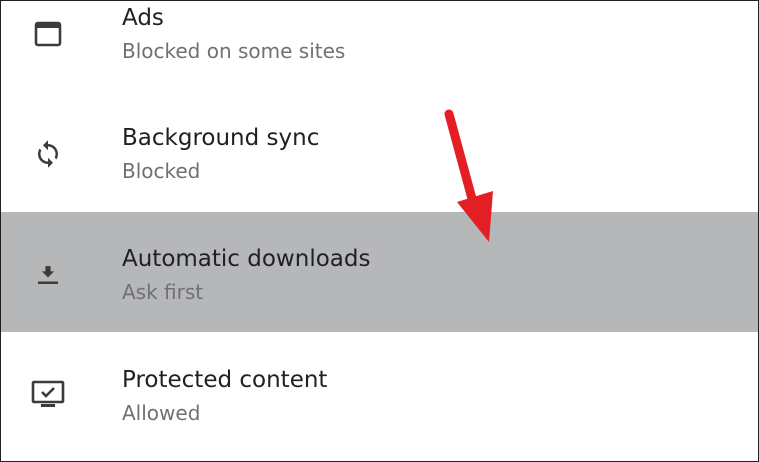 This screenshot has height=462, width=759. Describe the element at coordinates (221, 138) in the screenshot. I see `settings-item-title: Background sync` at that location.